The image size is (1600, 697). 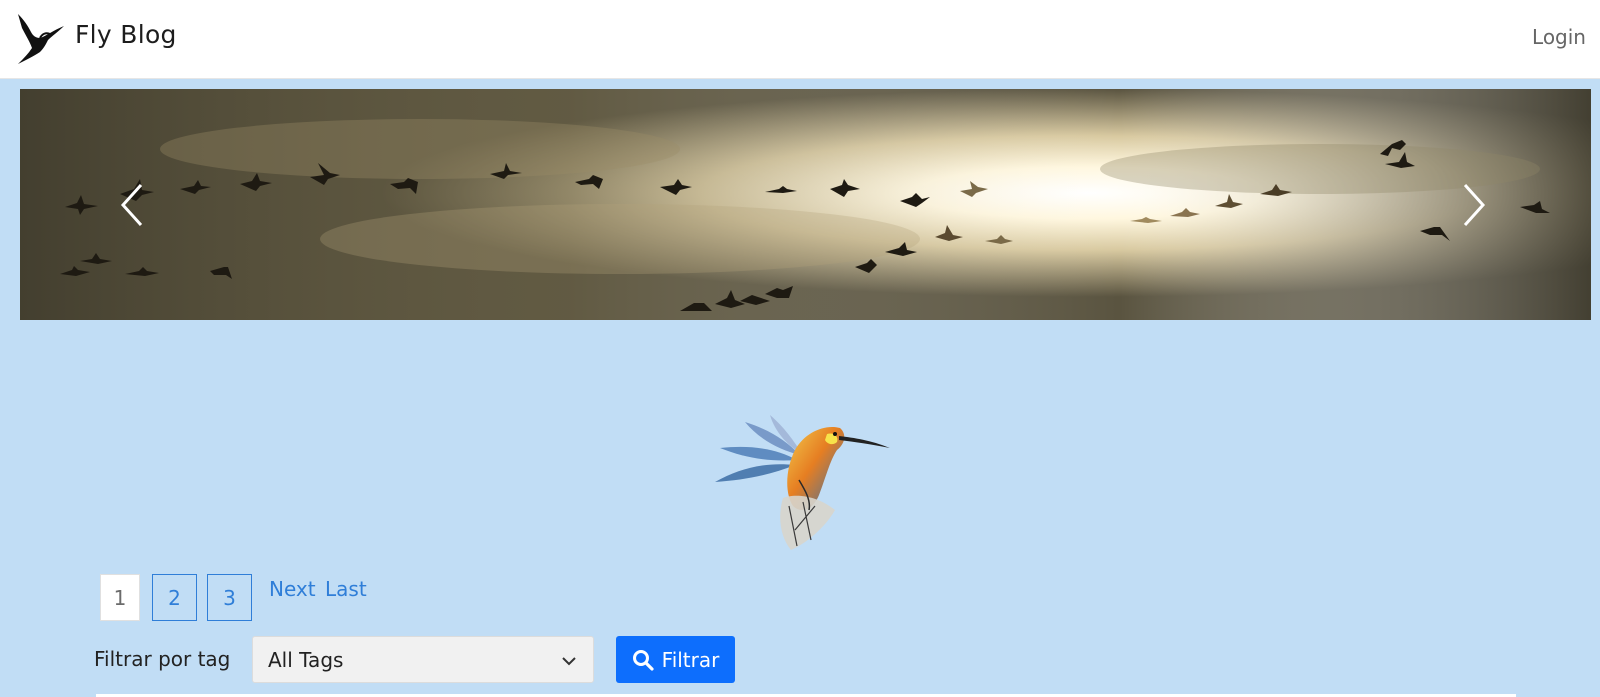 I want to click on search-icon, so click(x=643, y=660).